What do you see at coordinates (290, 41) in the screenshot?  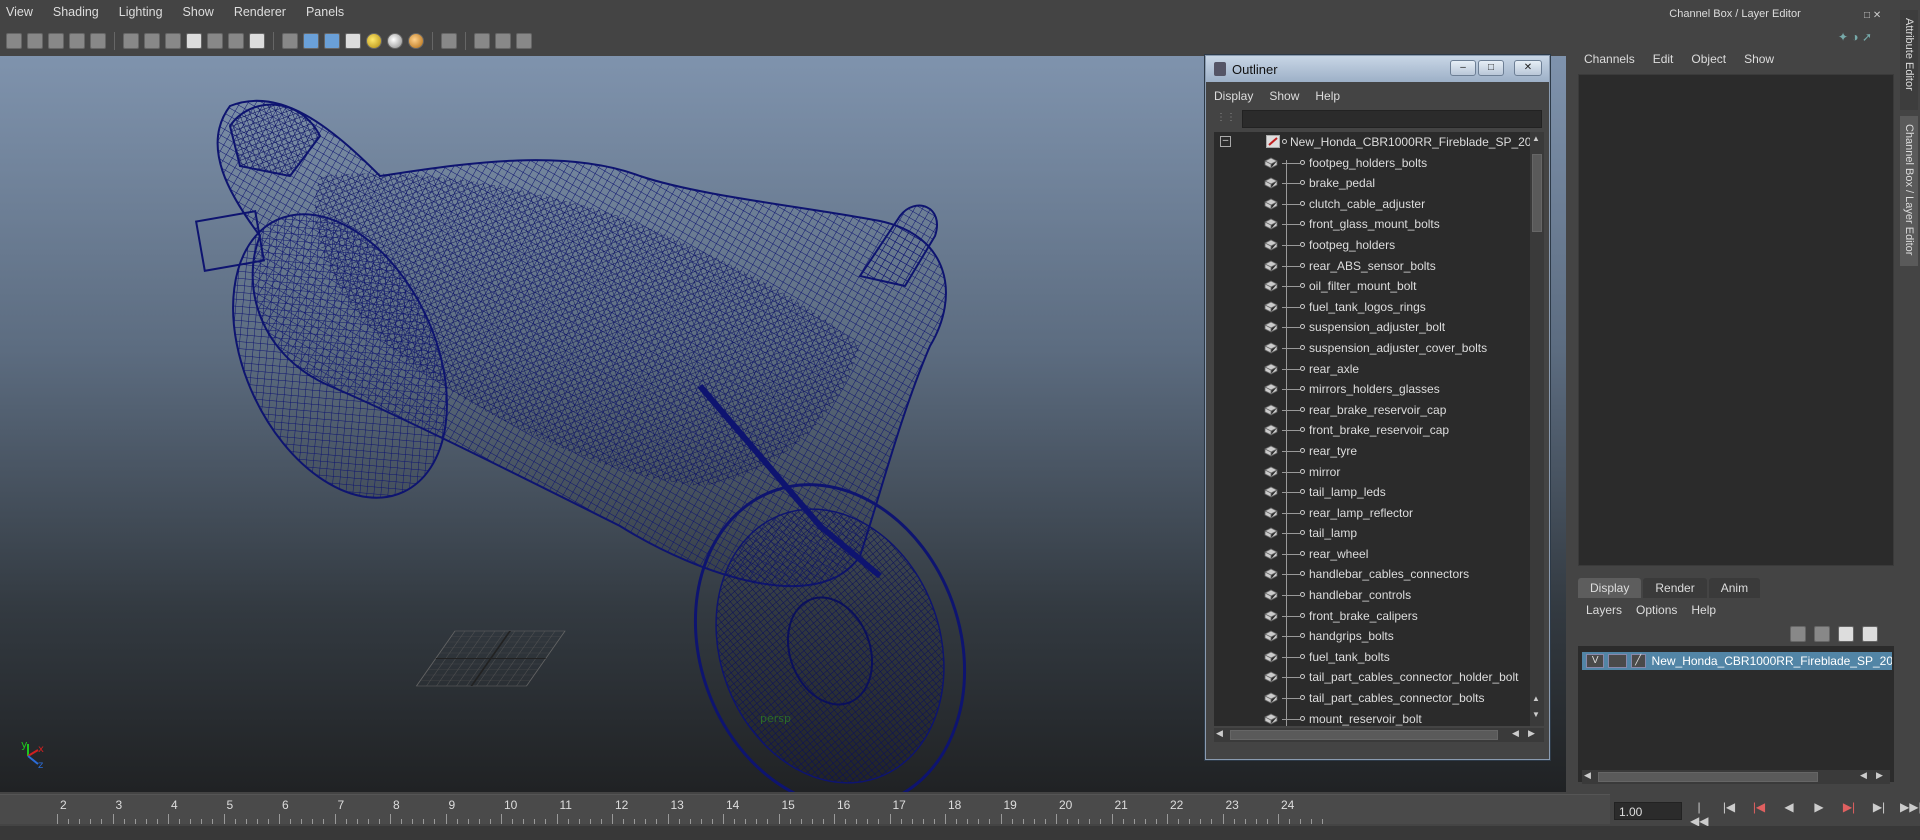 I see `wireframe-icon` at bounding box center [290, 41].